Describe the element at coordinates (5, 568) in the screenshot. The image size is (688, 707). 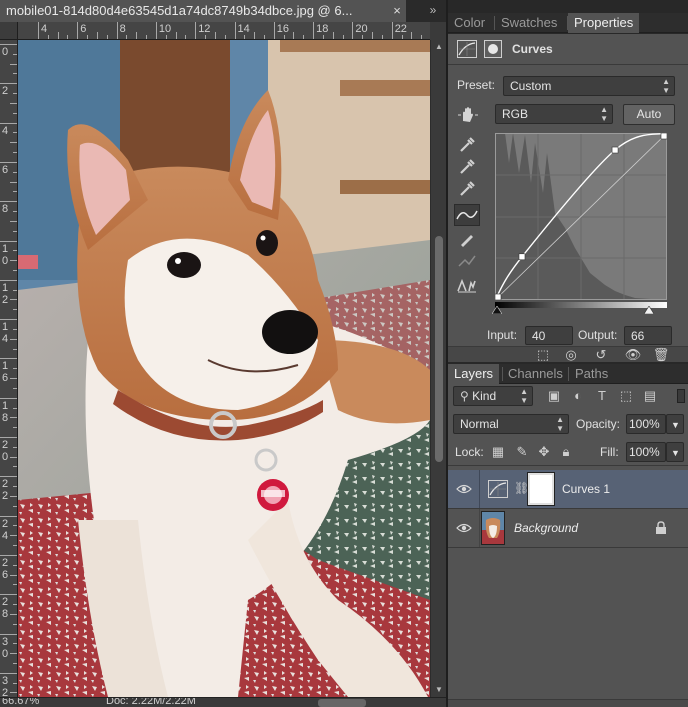
I see `ruler-label: 2 6` at that location.